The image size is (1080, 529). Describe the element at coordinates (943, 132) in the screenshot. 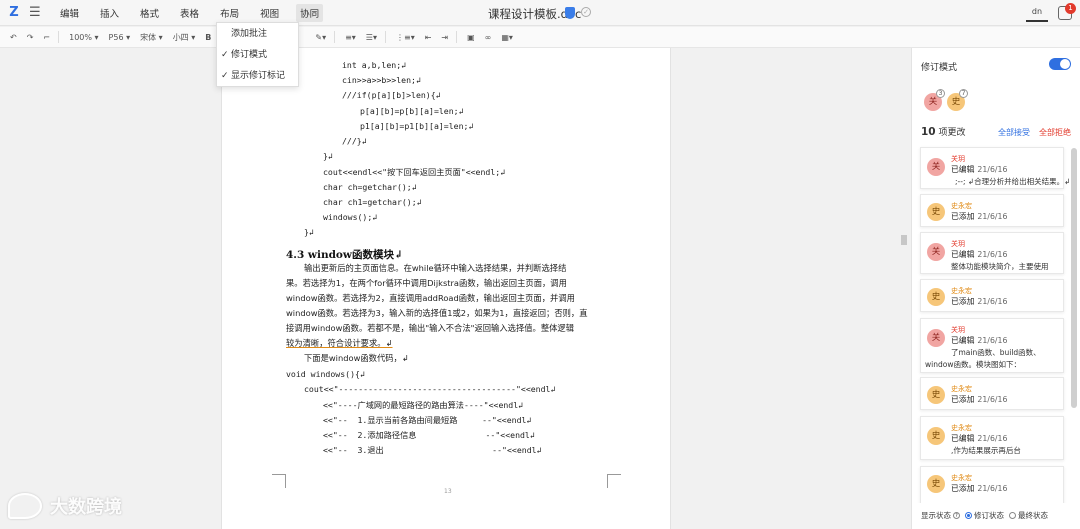

I see `changes-count: 10 项更改` at that location.